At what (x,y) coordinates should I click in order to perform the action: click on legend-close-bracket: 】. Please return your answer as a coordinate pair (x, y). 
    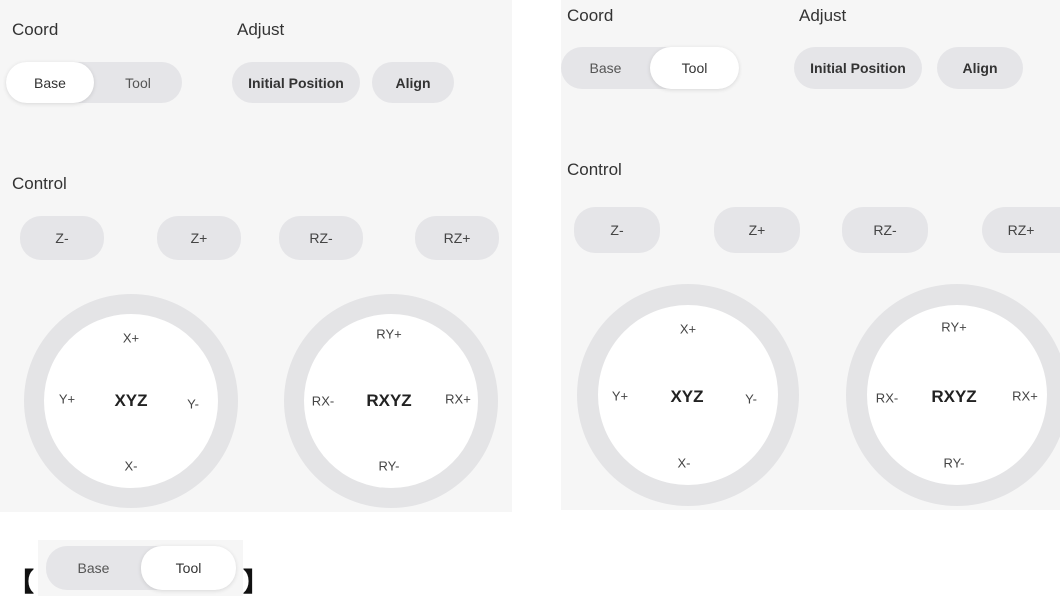
    Looking at the image, I should click on (256, 582).